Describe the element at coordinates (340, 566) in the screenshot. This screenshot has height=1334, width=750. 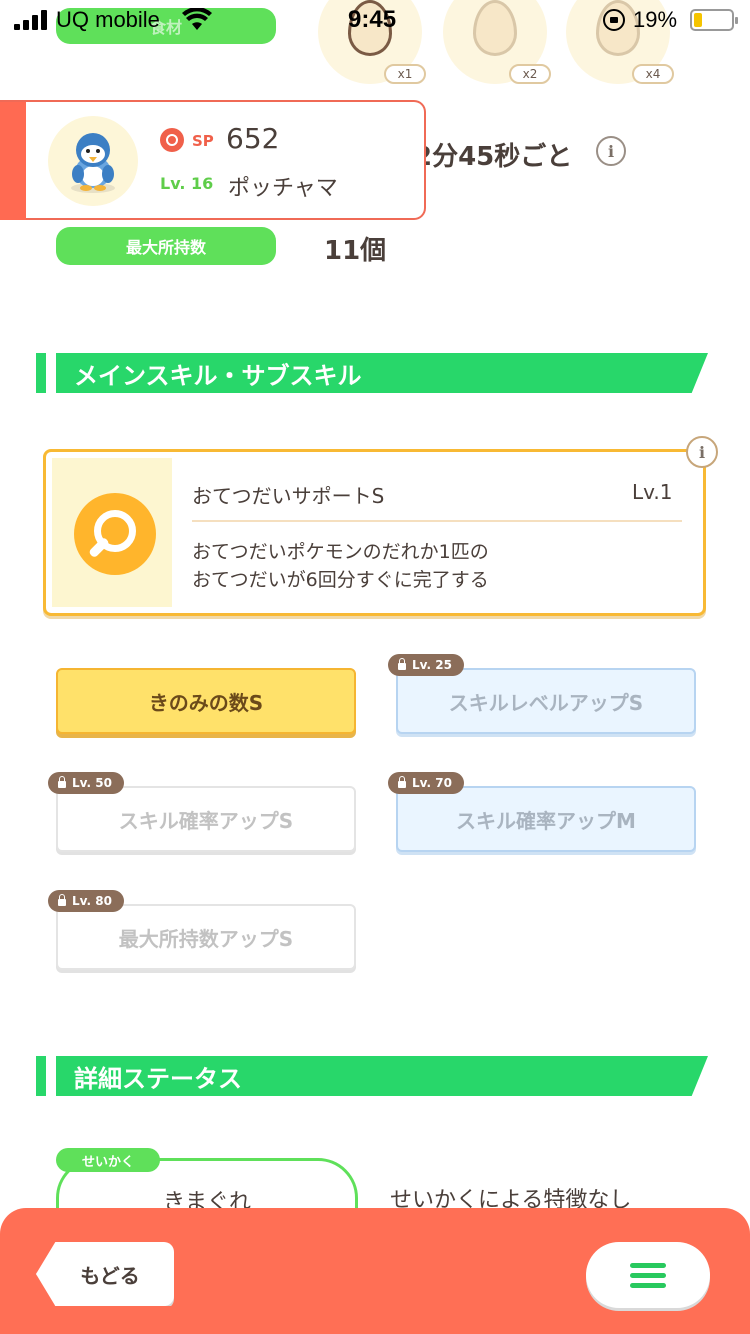
I see `main-skill-description: おてつだいポケモンのだれか1匹の おてつだいが6回分すぐに完了する` at that location.